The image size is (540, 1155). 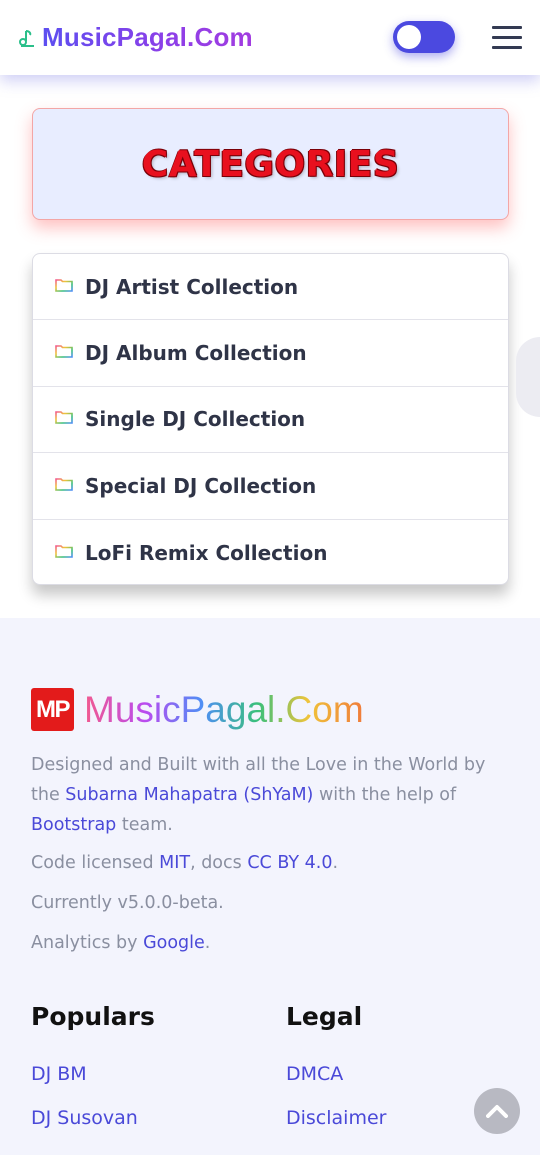 I want to click on bootstrap-link: Bootstrap, so click(x=73, y=825).